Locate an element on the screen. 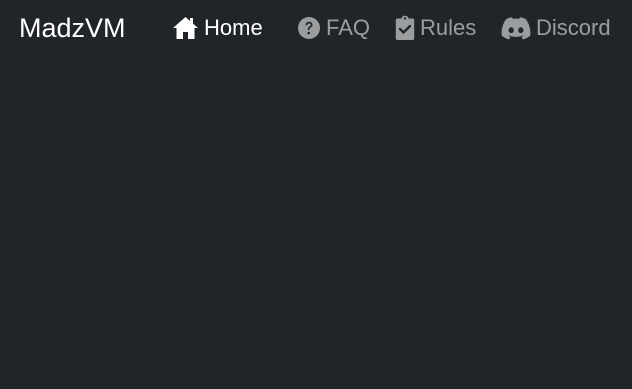  question-circle-icon is located at coordinates (309, 28).